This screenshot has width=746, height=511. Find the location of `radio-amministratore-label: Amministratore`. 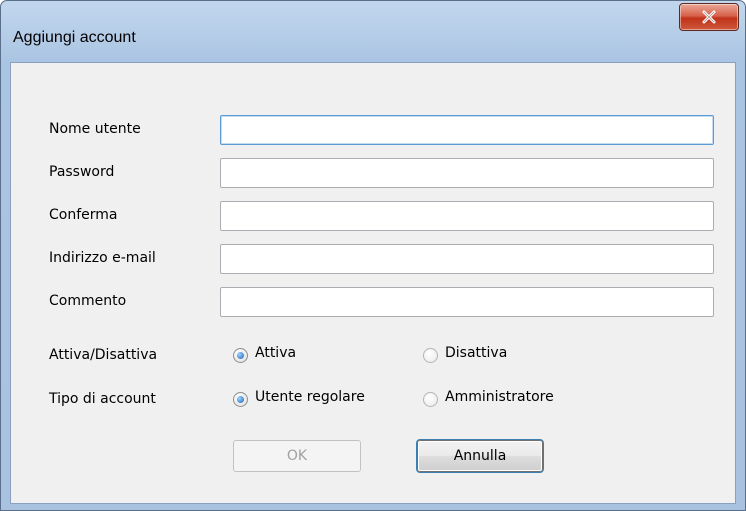

radio-amministratore-label: Amministratore is located at coordinates (499, 397).